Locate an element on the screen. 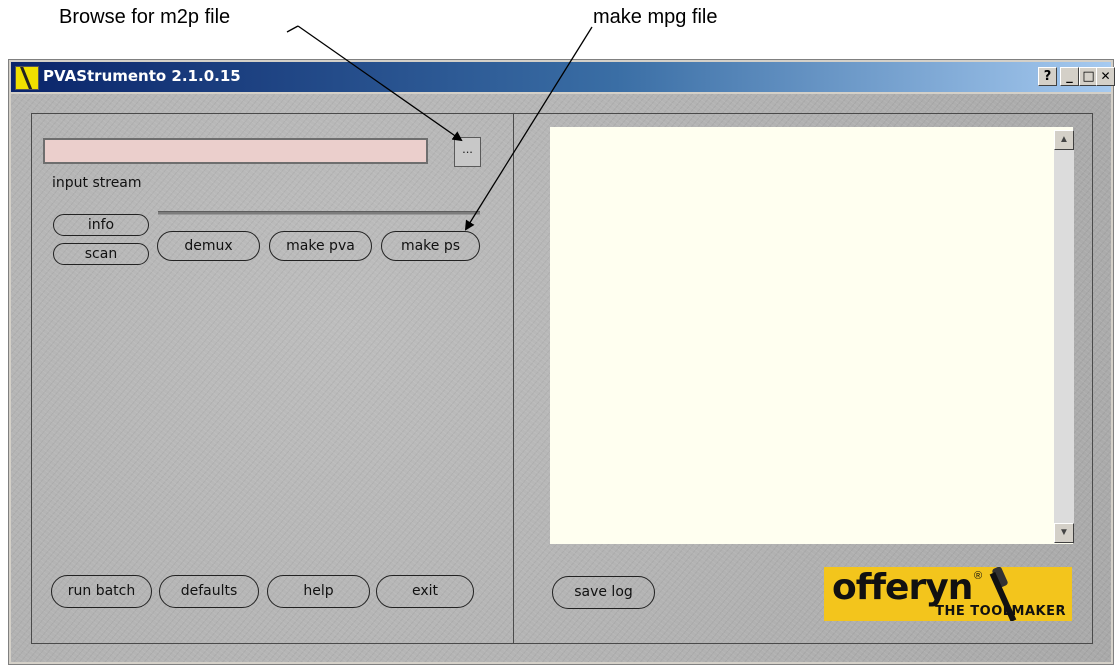 Image resolution: width=1116 pixels, height=667 pixels. logo-brand: offeryn is located at coordinates (902, 587).